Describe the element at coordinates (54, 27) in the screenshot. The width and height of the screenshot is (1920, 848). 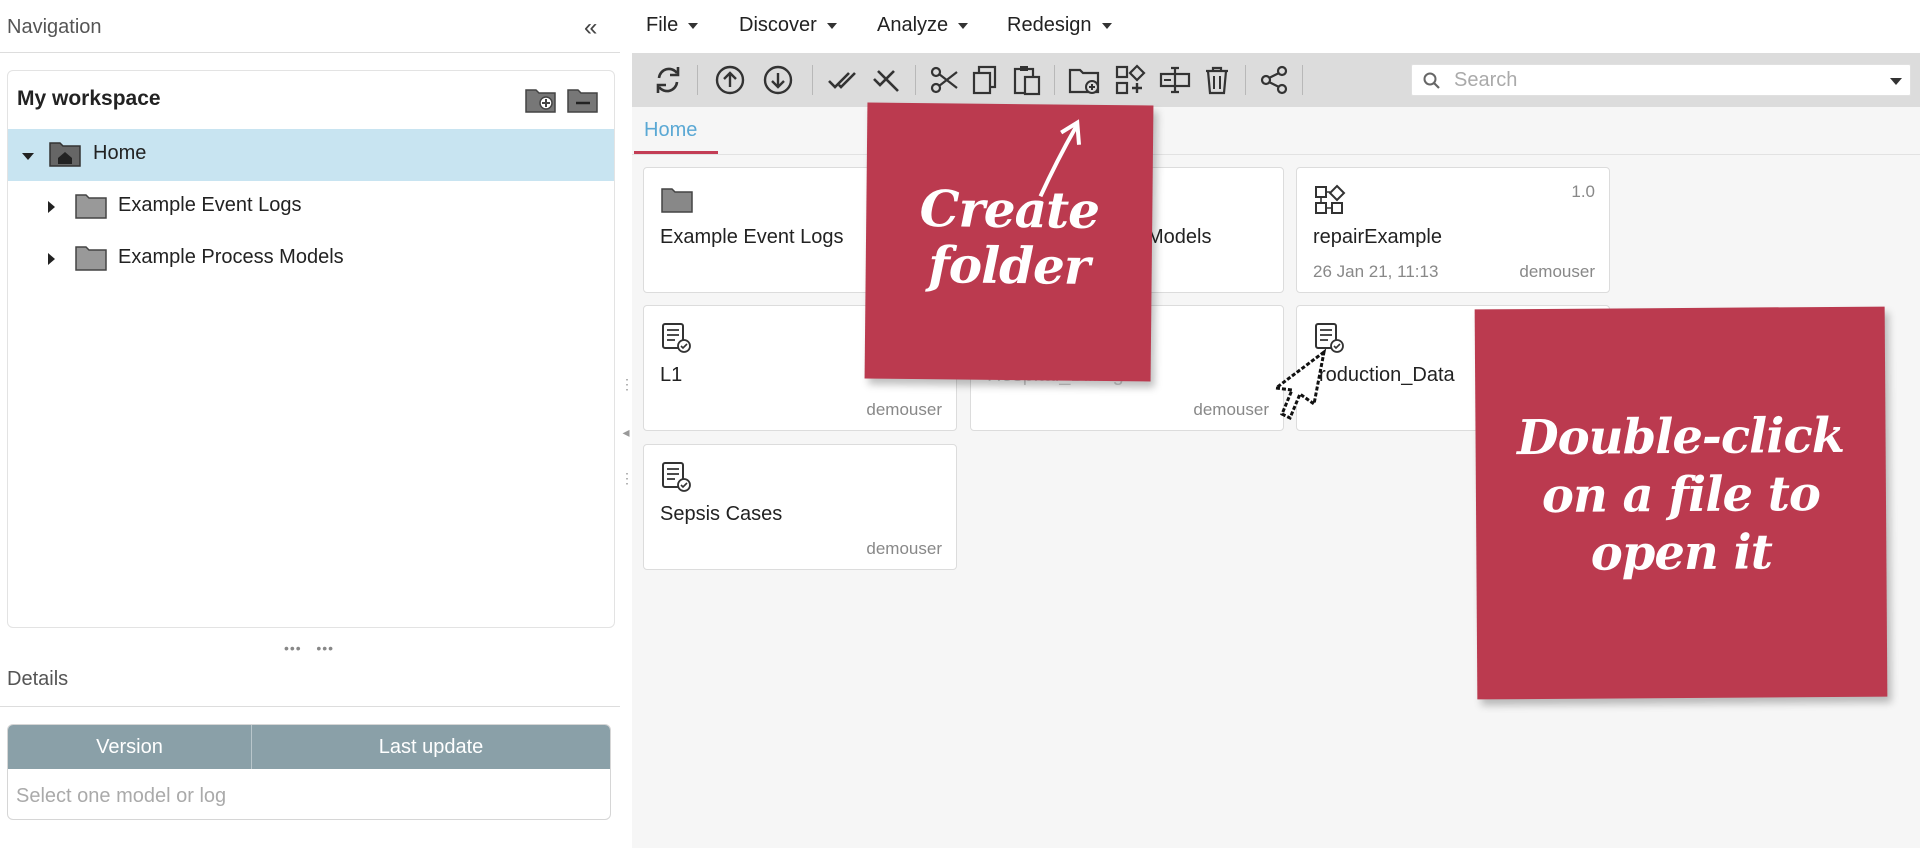
I see `navigation-title: Navigation` at that location.